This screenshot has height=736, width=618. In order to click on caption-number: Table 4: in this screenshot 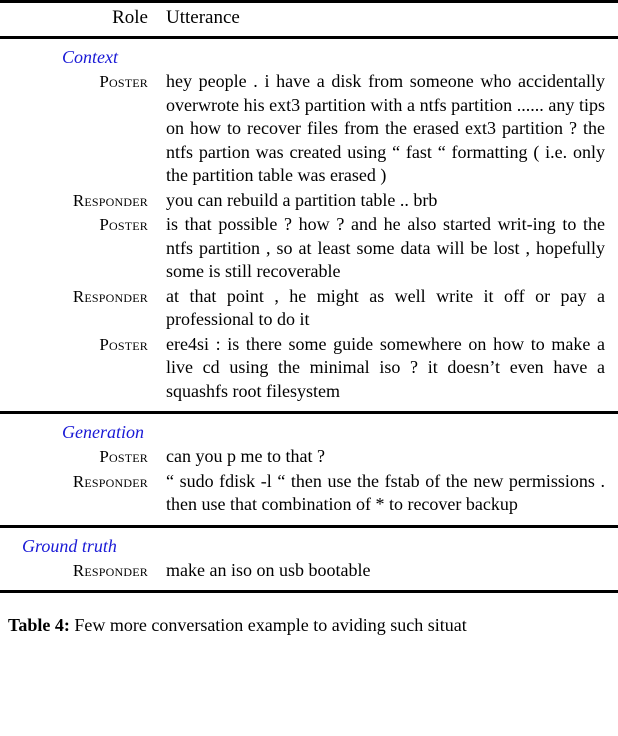, I will do `click(39, 625)`.